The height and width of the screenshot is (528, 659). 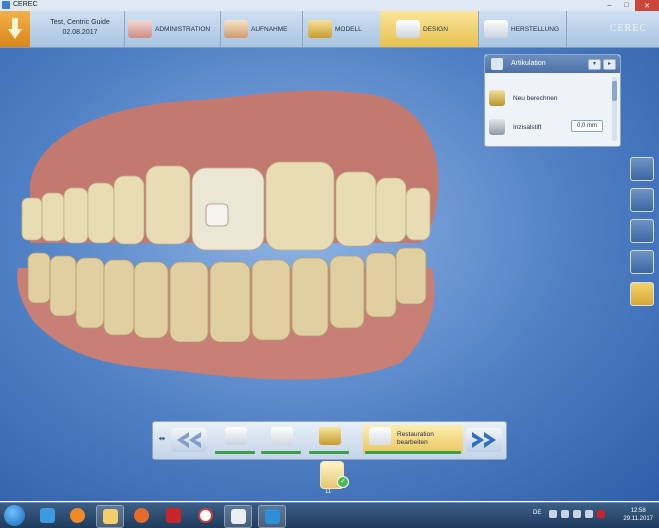 I want to click on window-controls: – □ ✕, so click(x=630, y=5).